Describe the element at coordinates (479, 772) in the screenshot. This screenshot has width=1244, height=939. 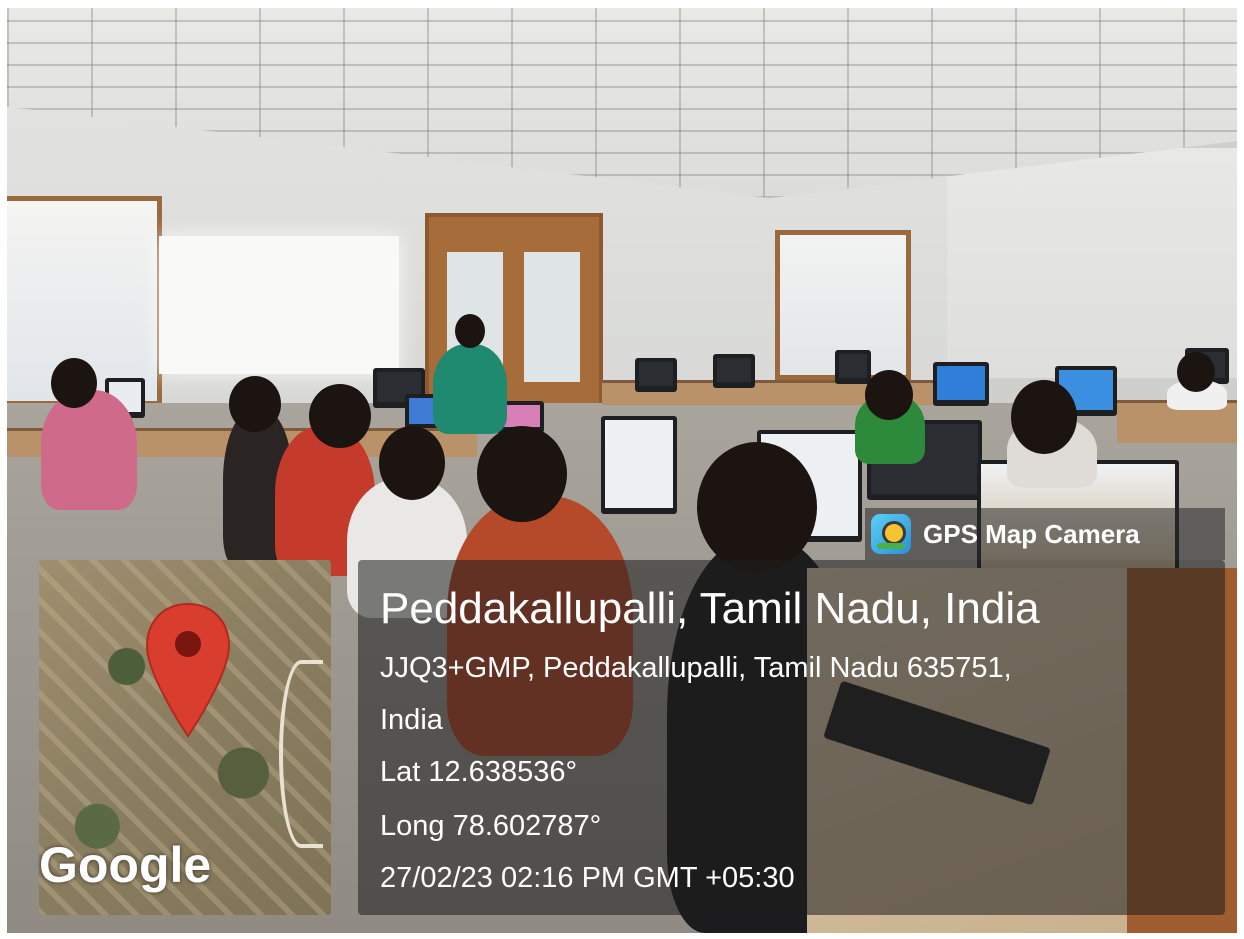
I see `latitude: Lat 12.638536°` at that location.